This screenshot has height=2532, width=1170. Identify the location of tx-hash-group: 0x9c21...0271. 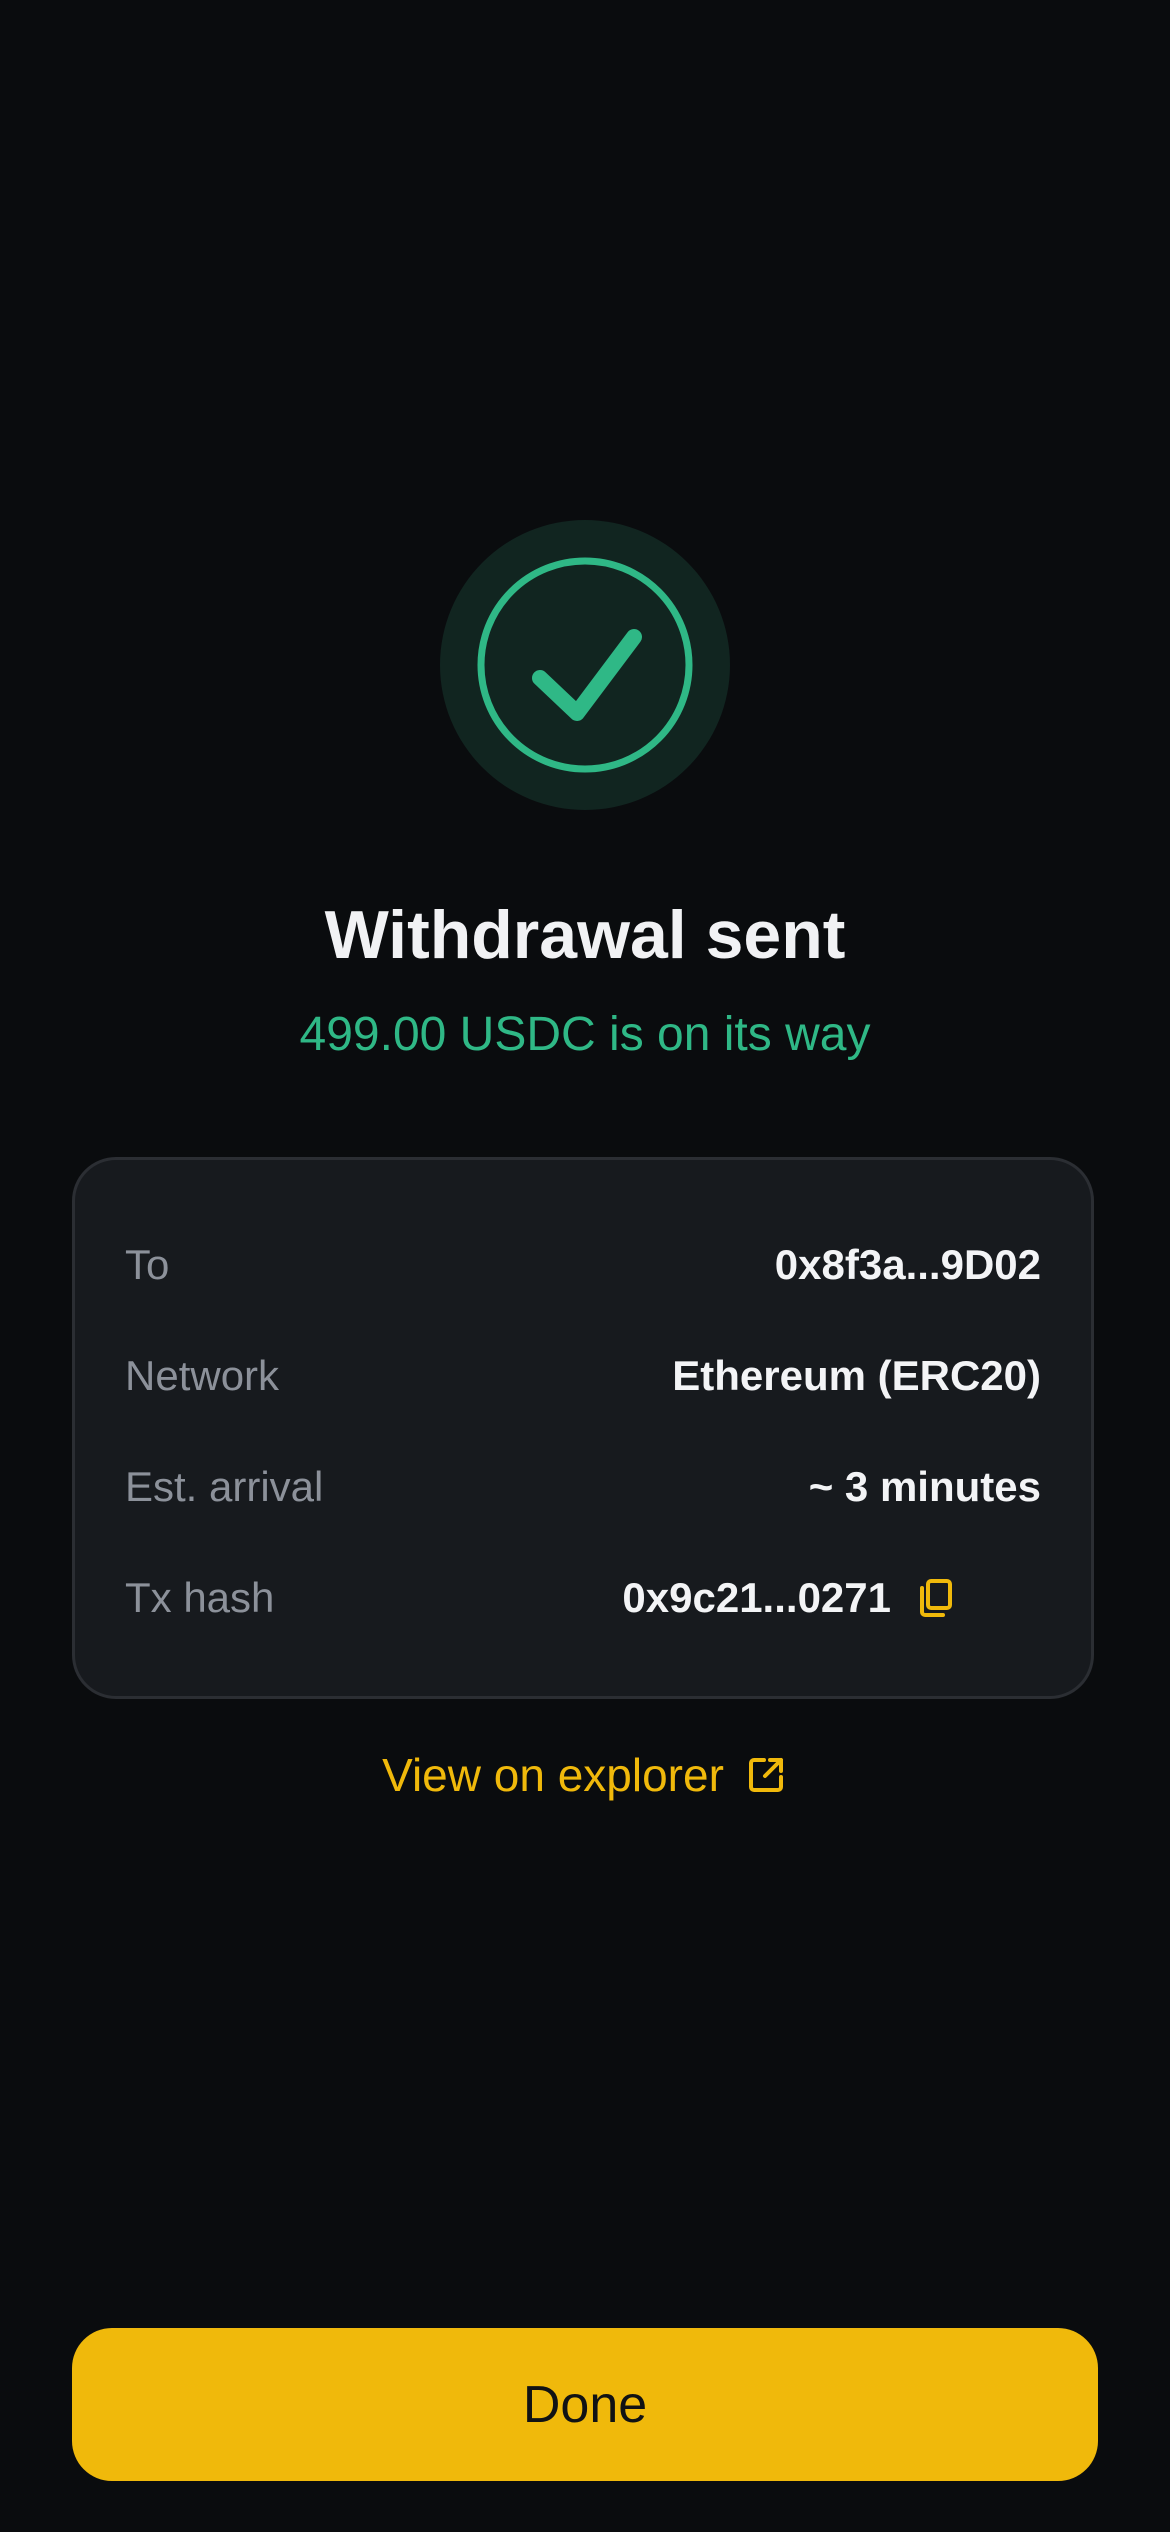
(790, 1598).